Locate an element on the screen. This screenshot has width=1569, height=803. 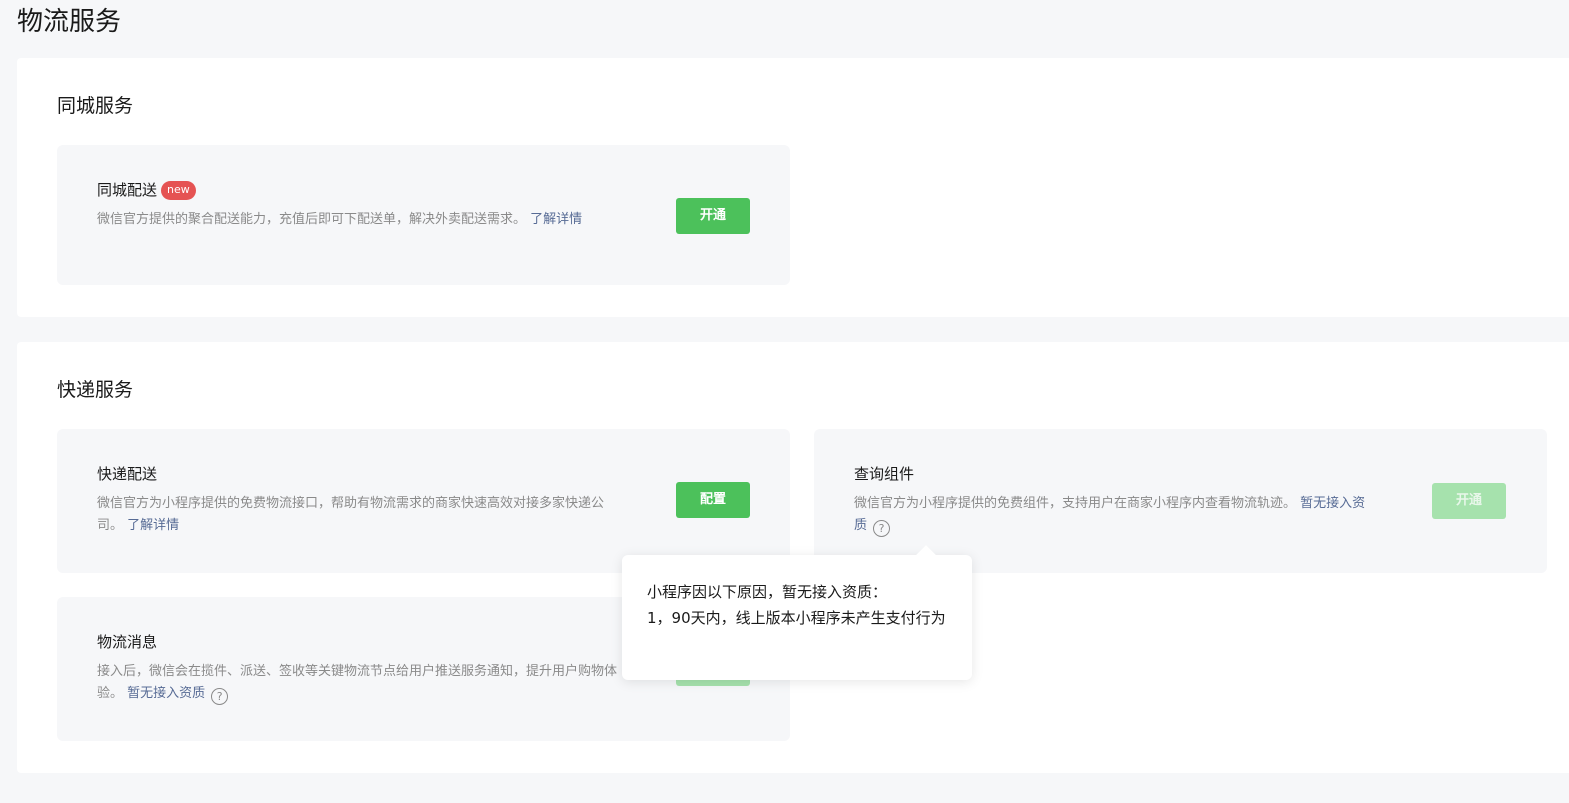
configure-button: 配置 is located at coordinates (713, 500).